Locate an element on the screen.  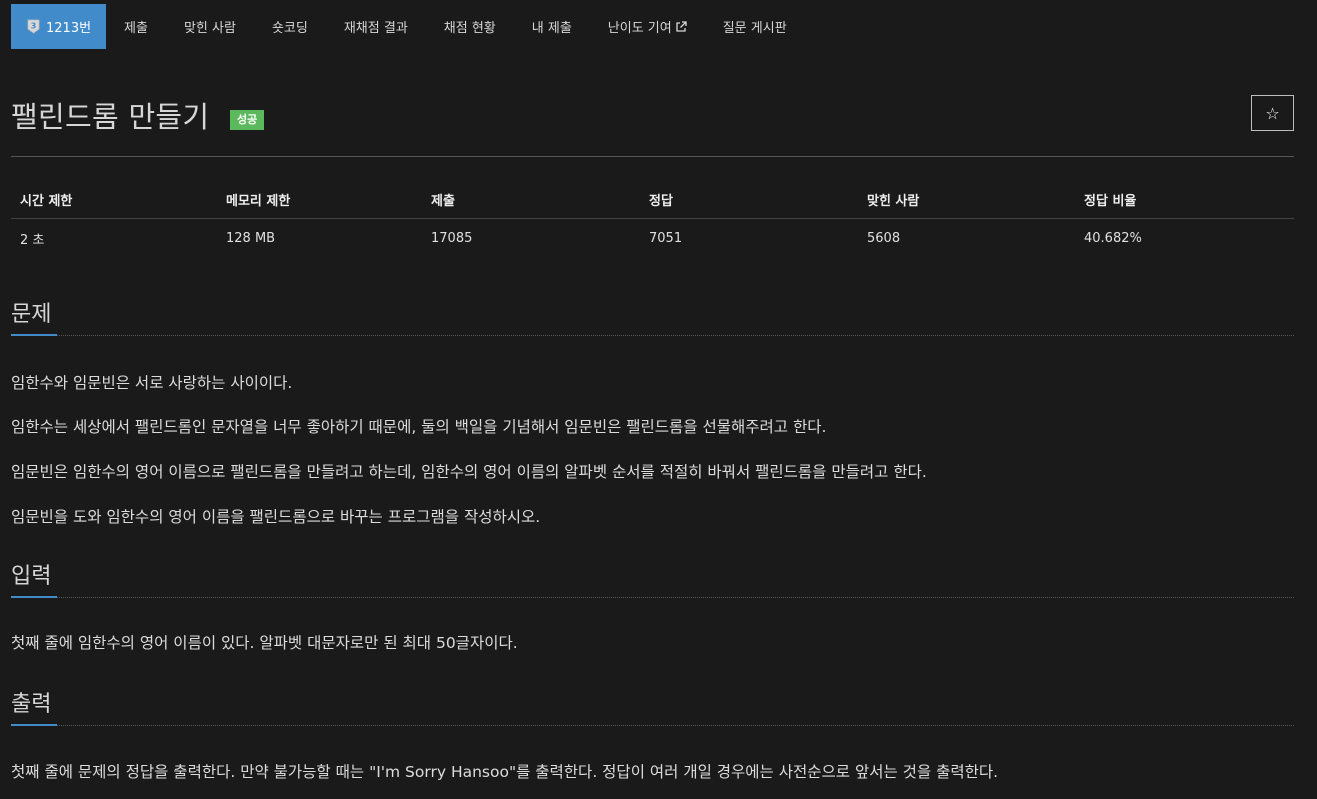
favorite-star-button: ☆ is located at coordinates (1272, 113).